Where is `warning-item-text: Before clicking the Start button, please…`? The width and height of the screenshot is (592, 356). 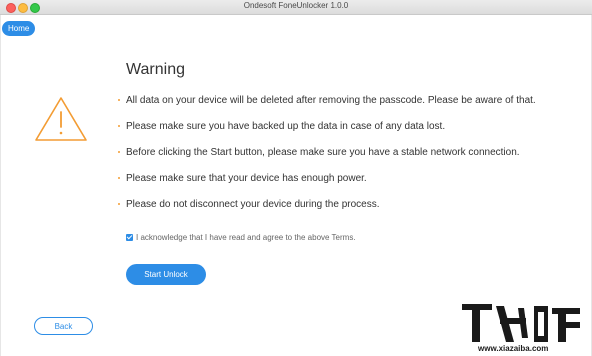 warning-item-text: Before clicking the Start button, please… is located at coordinates (323, 152).